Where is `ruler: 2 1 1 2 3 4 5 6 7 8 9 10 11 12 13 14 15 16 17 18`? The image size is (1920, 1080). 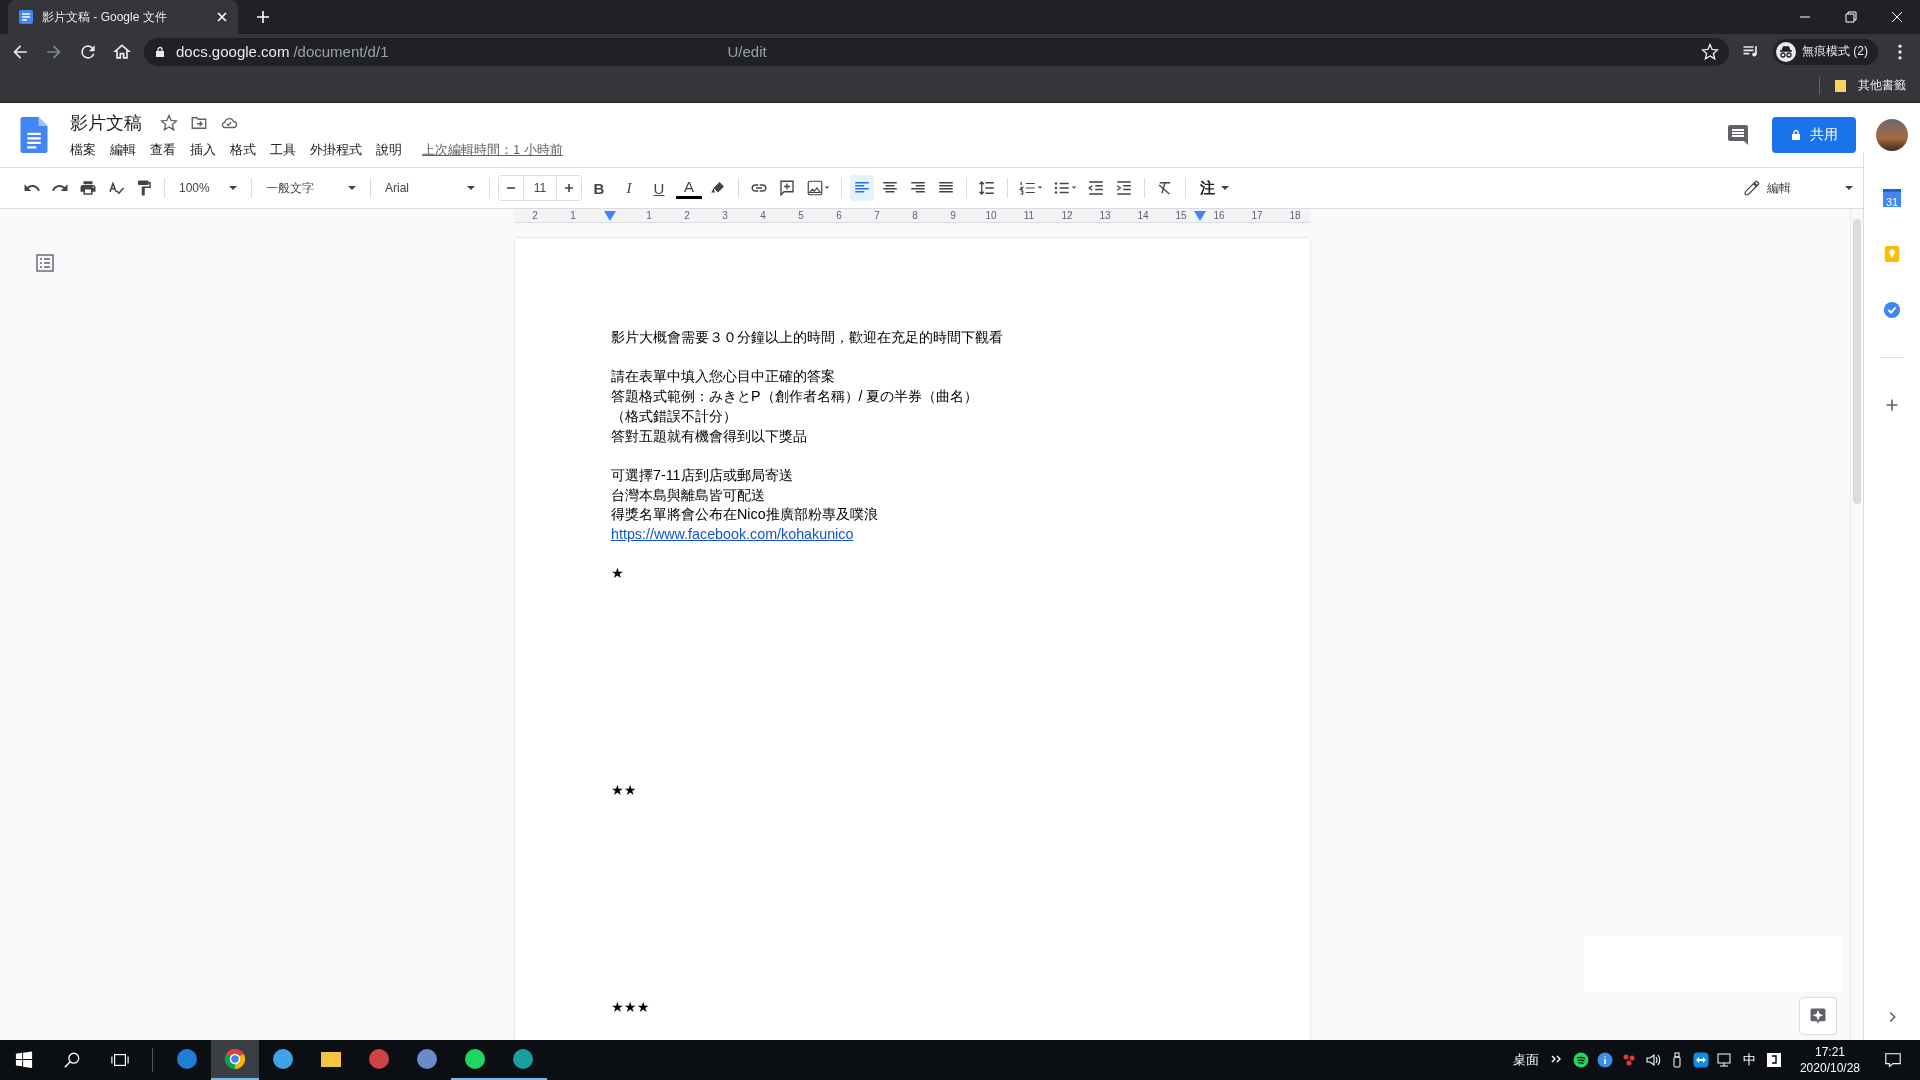 ruler: 2 1 1 2 3 4 5 6 7 8 9 10 11 12 13 14 15 16 17 18 is located at coordinates (912, 216).